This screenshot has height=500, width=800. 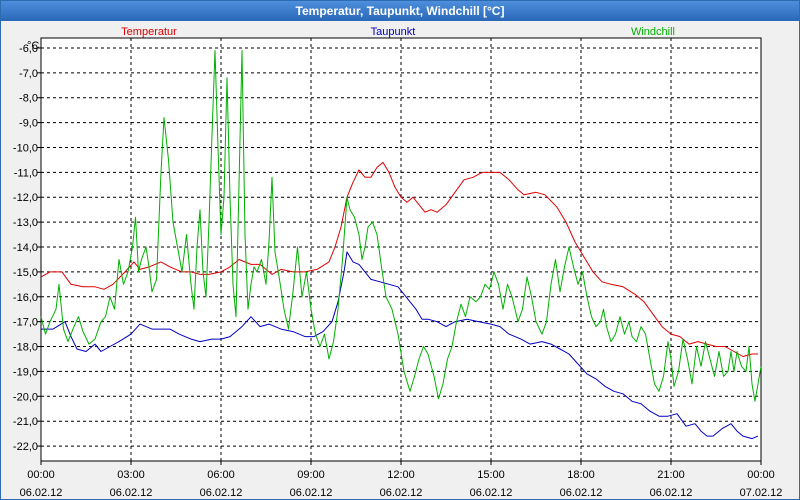 I want to click on y-tick-label: -11,0, so click(x=26, y=173).